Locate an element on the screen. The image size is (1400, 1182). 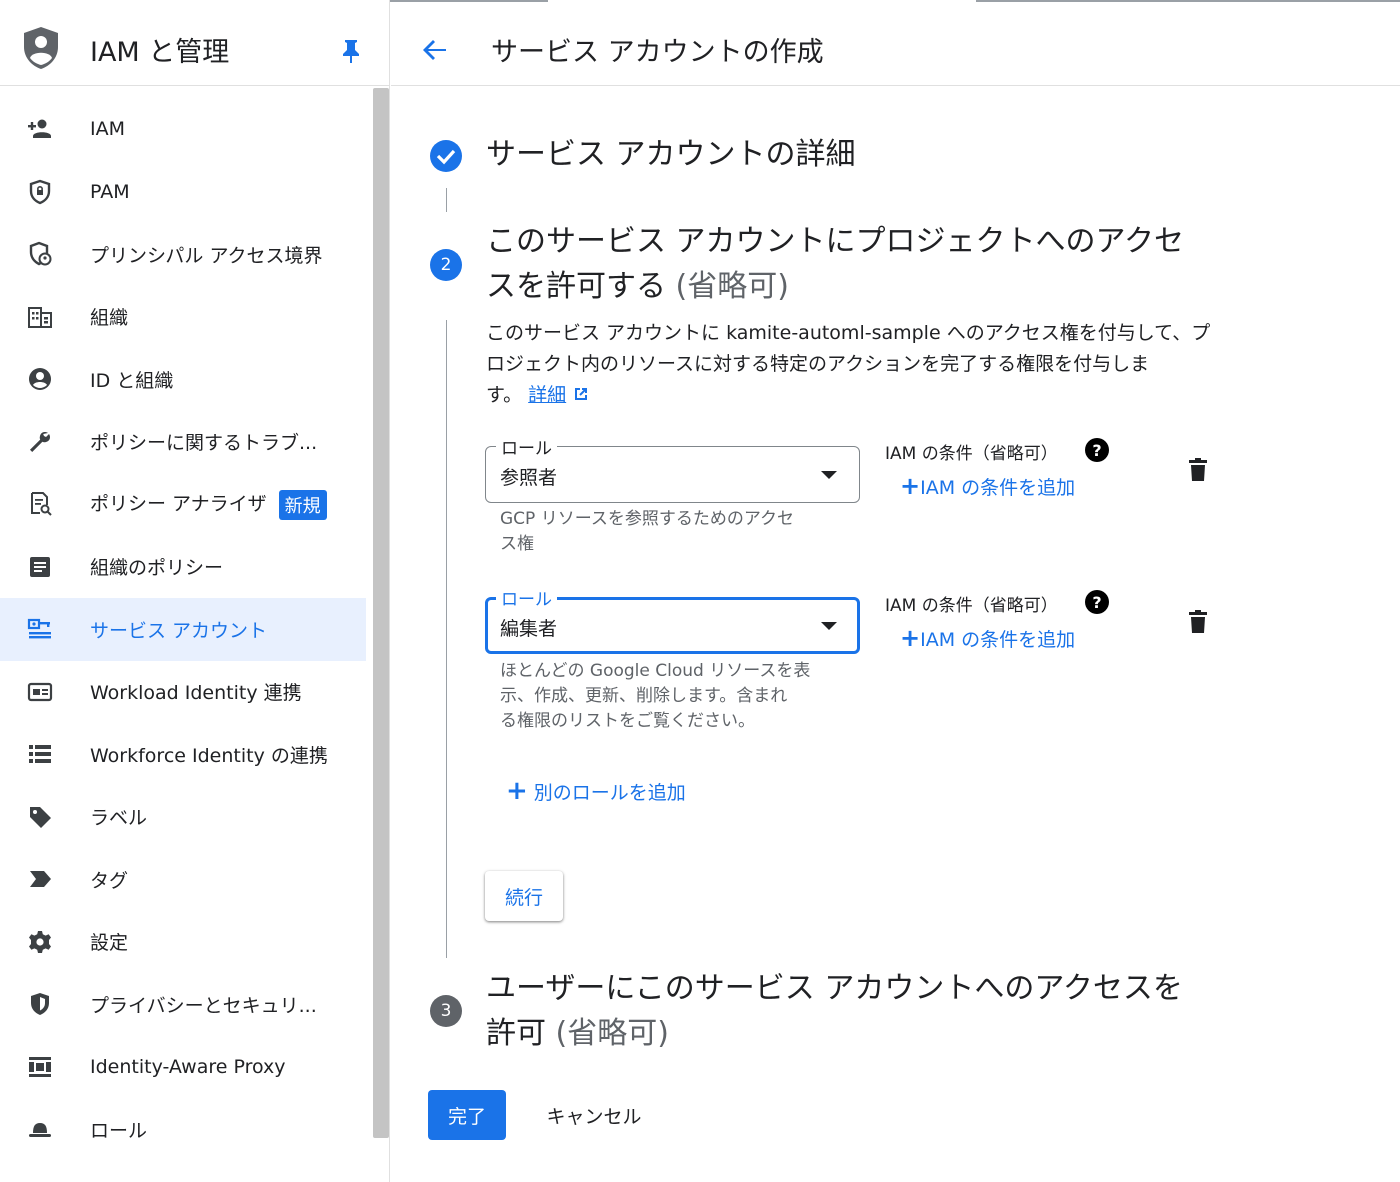
sidebar-item-workload-identity: Workload Identity 連携 is located at coordinates (183, 692).